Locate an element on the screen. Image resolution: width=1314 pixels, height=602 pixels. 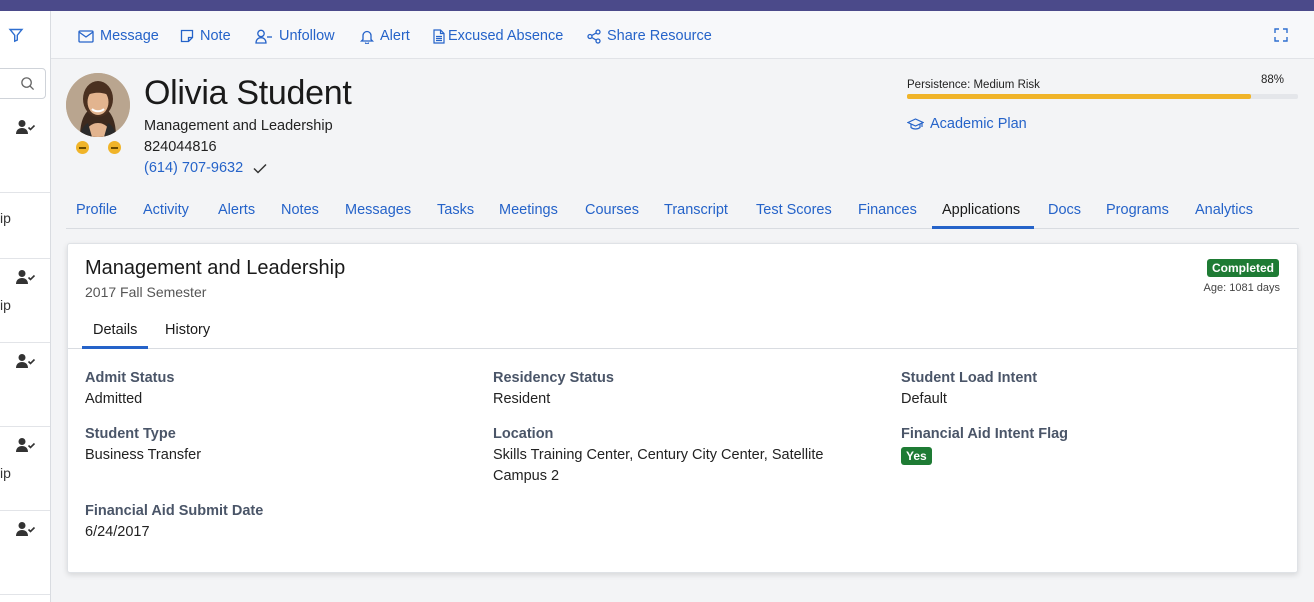
financial-aid-intent-flag-label: Financial Aid Intent Flag is located at coordinates (985, 434).